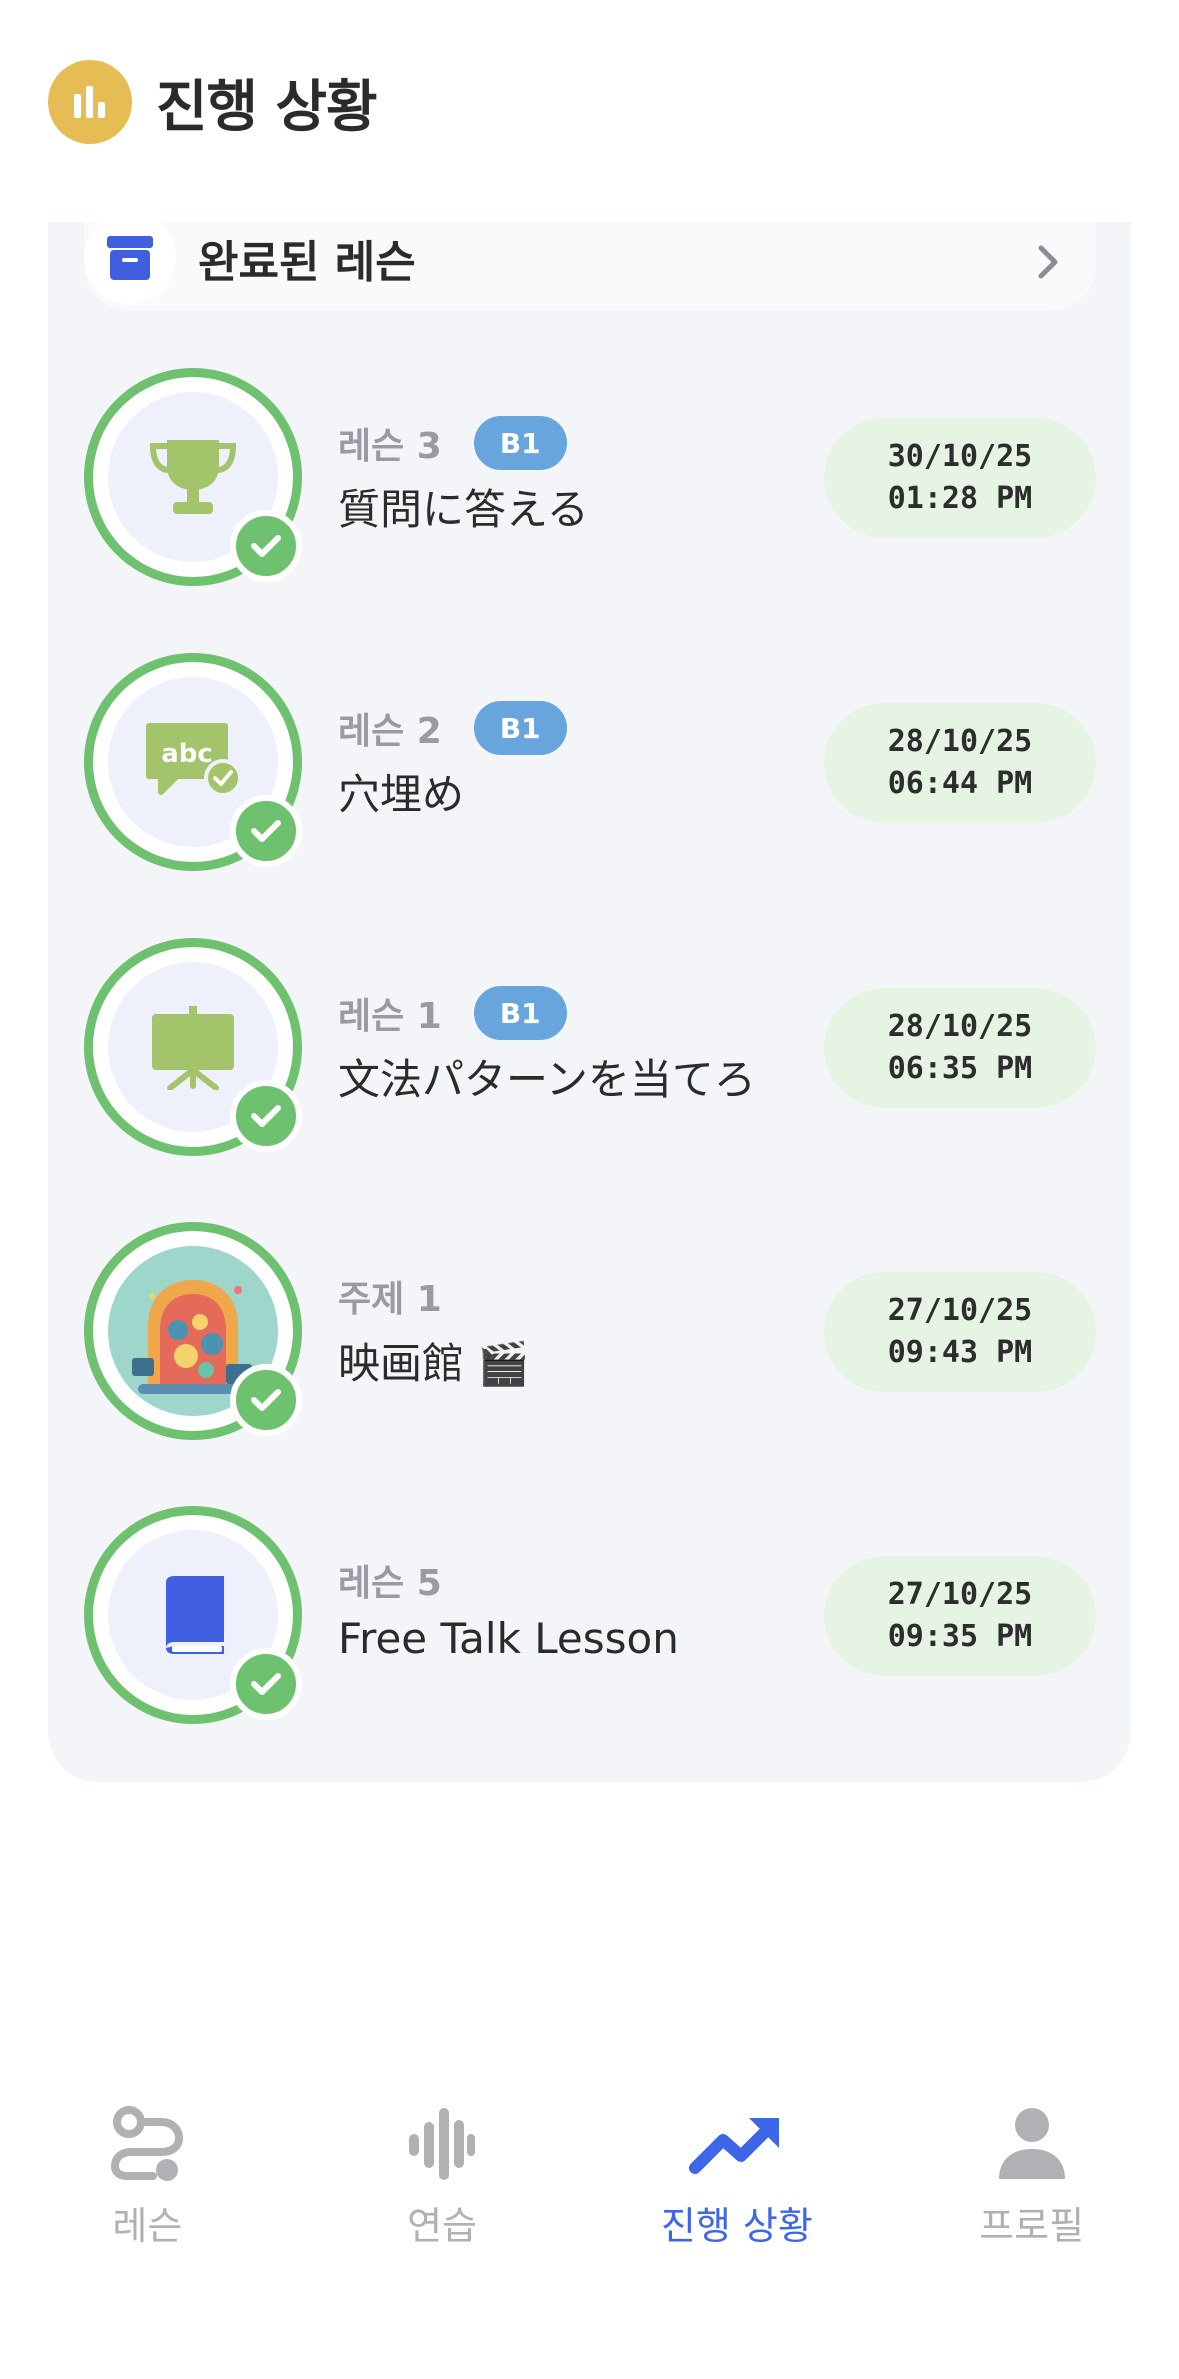 The height and width of the screenshot is (2379, 1179). I want to click on completion-time: 01:28 PM, so click(960, 498).